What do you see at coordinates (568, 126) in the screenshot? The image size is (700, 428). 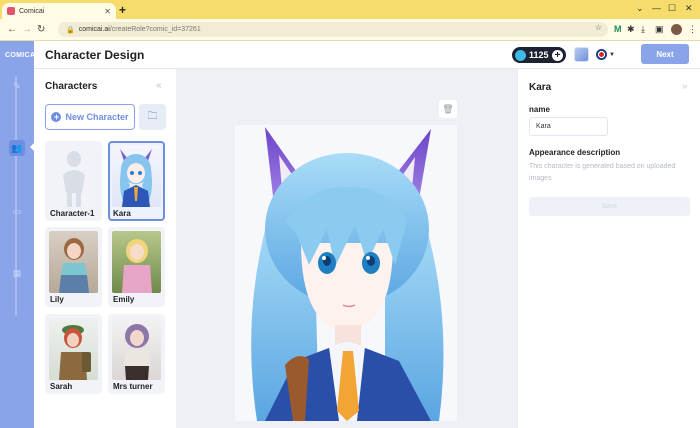 I see `name-field` at bounding box center [568, 126].